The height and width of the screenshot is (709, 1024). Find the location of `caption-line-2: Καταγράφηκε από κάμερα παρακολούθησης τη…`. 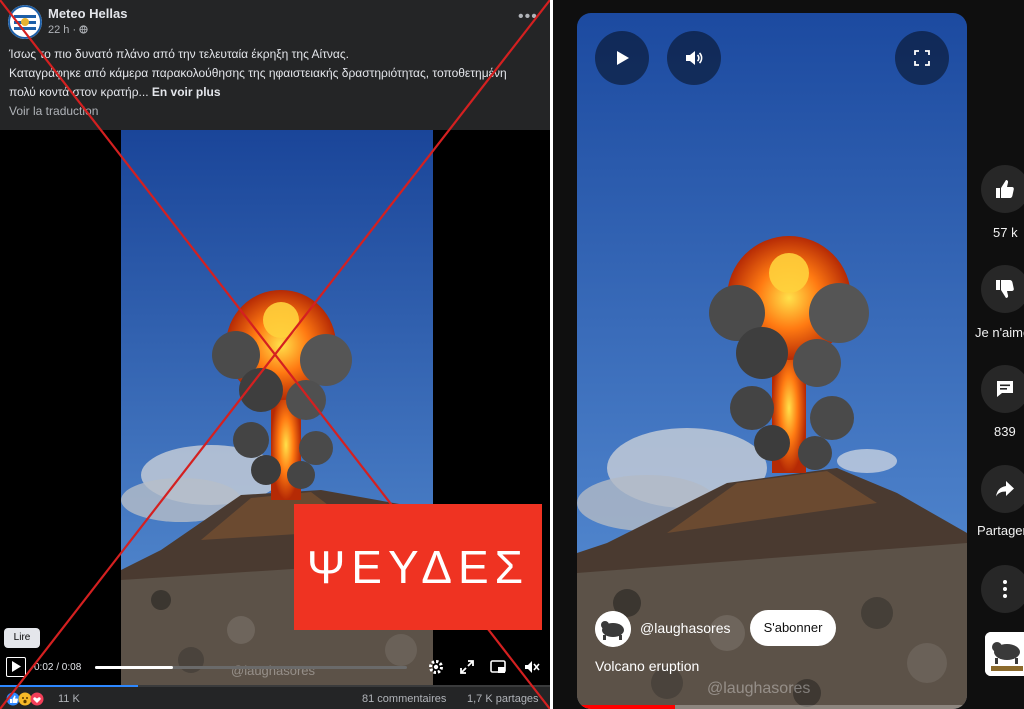

caption-line-2: Καταγράφηκε από κάμερα παρακολούθησης τη… is located at coordinates (258, 73).